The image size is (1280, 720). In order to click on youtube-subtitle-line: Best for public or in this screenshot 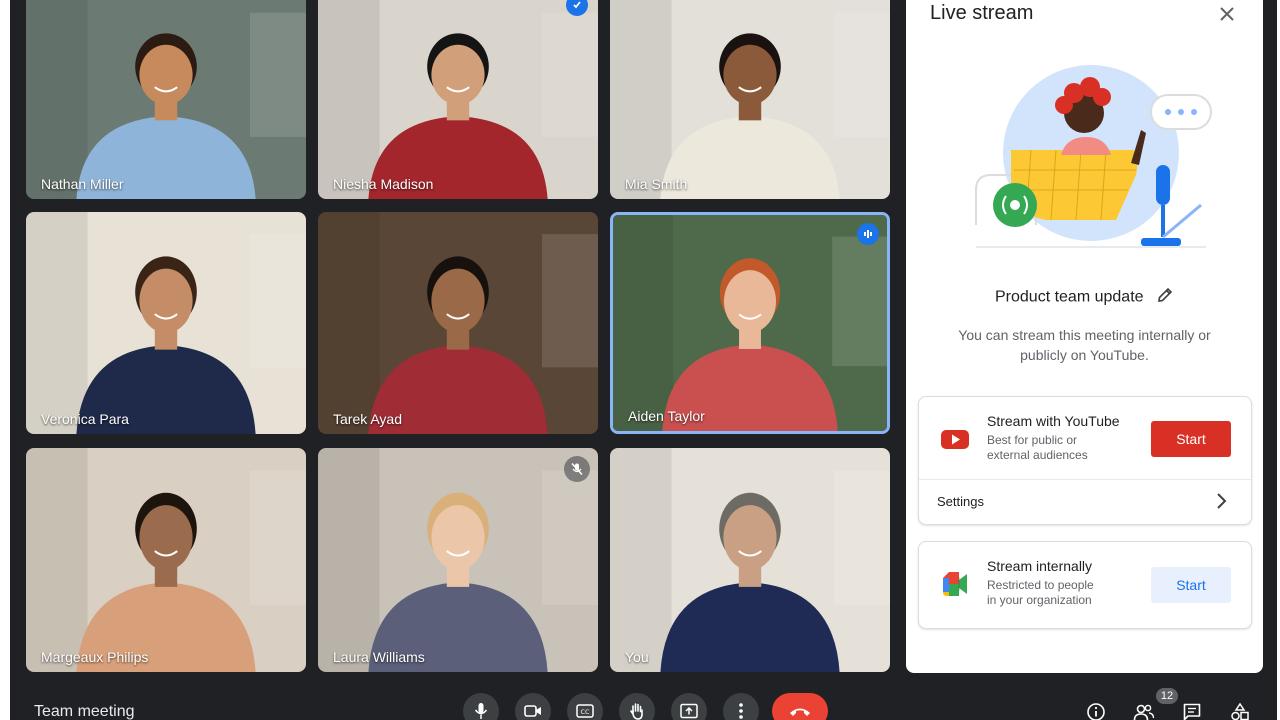, I will do `click(1032, 440)`.